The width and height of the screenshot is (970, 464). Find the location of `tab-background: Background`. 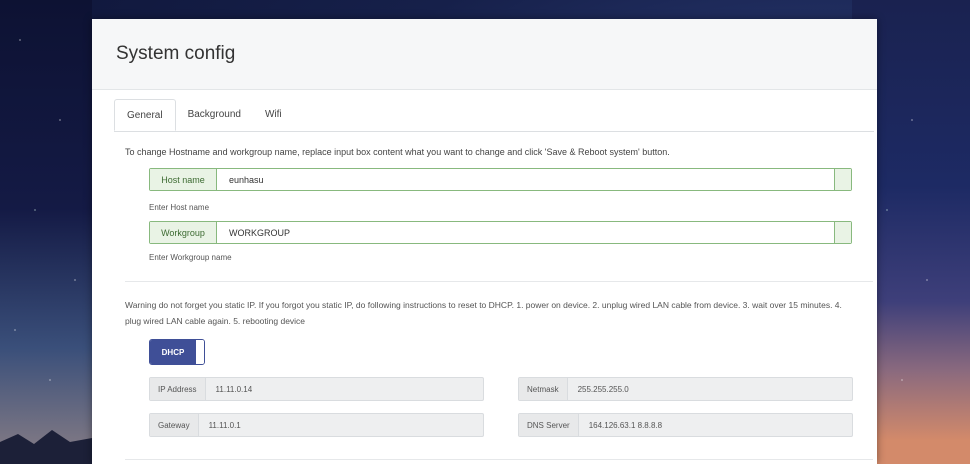

tab-background: Background is located at coordinates (214, 115).